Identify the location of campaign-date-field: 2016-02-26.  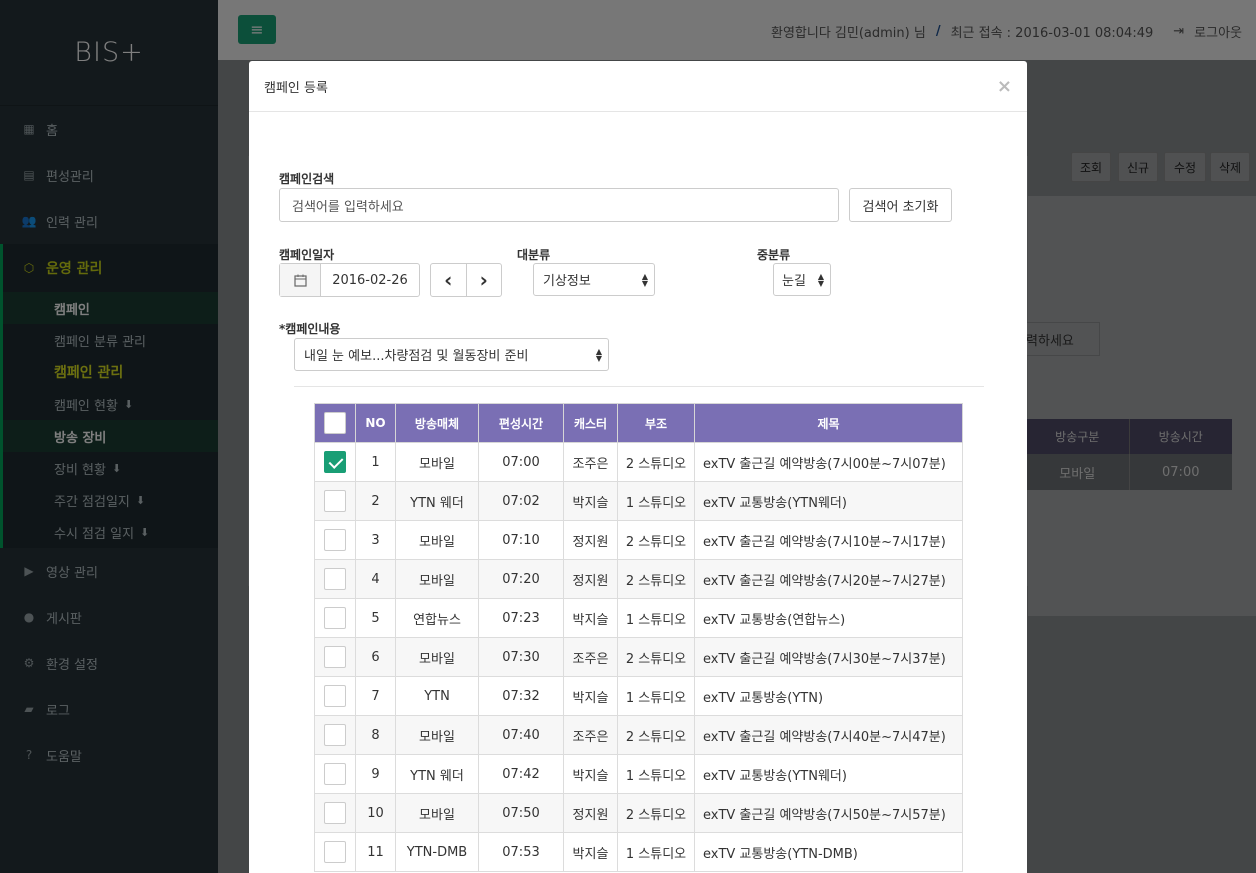
(349, 280).